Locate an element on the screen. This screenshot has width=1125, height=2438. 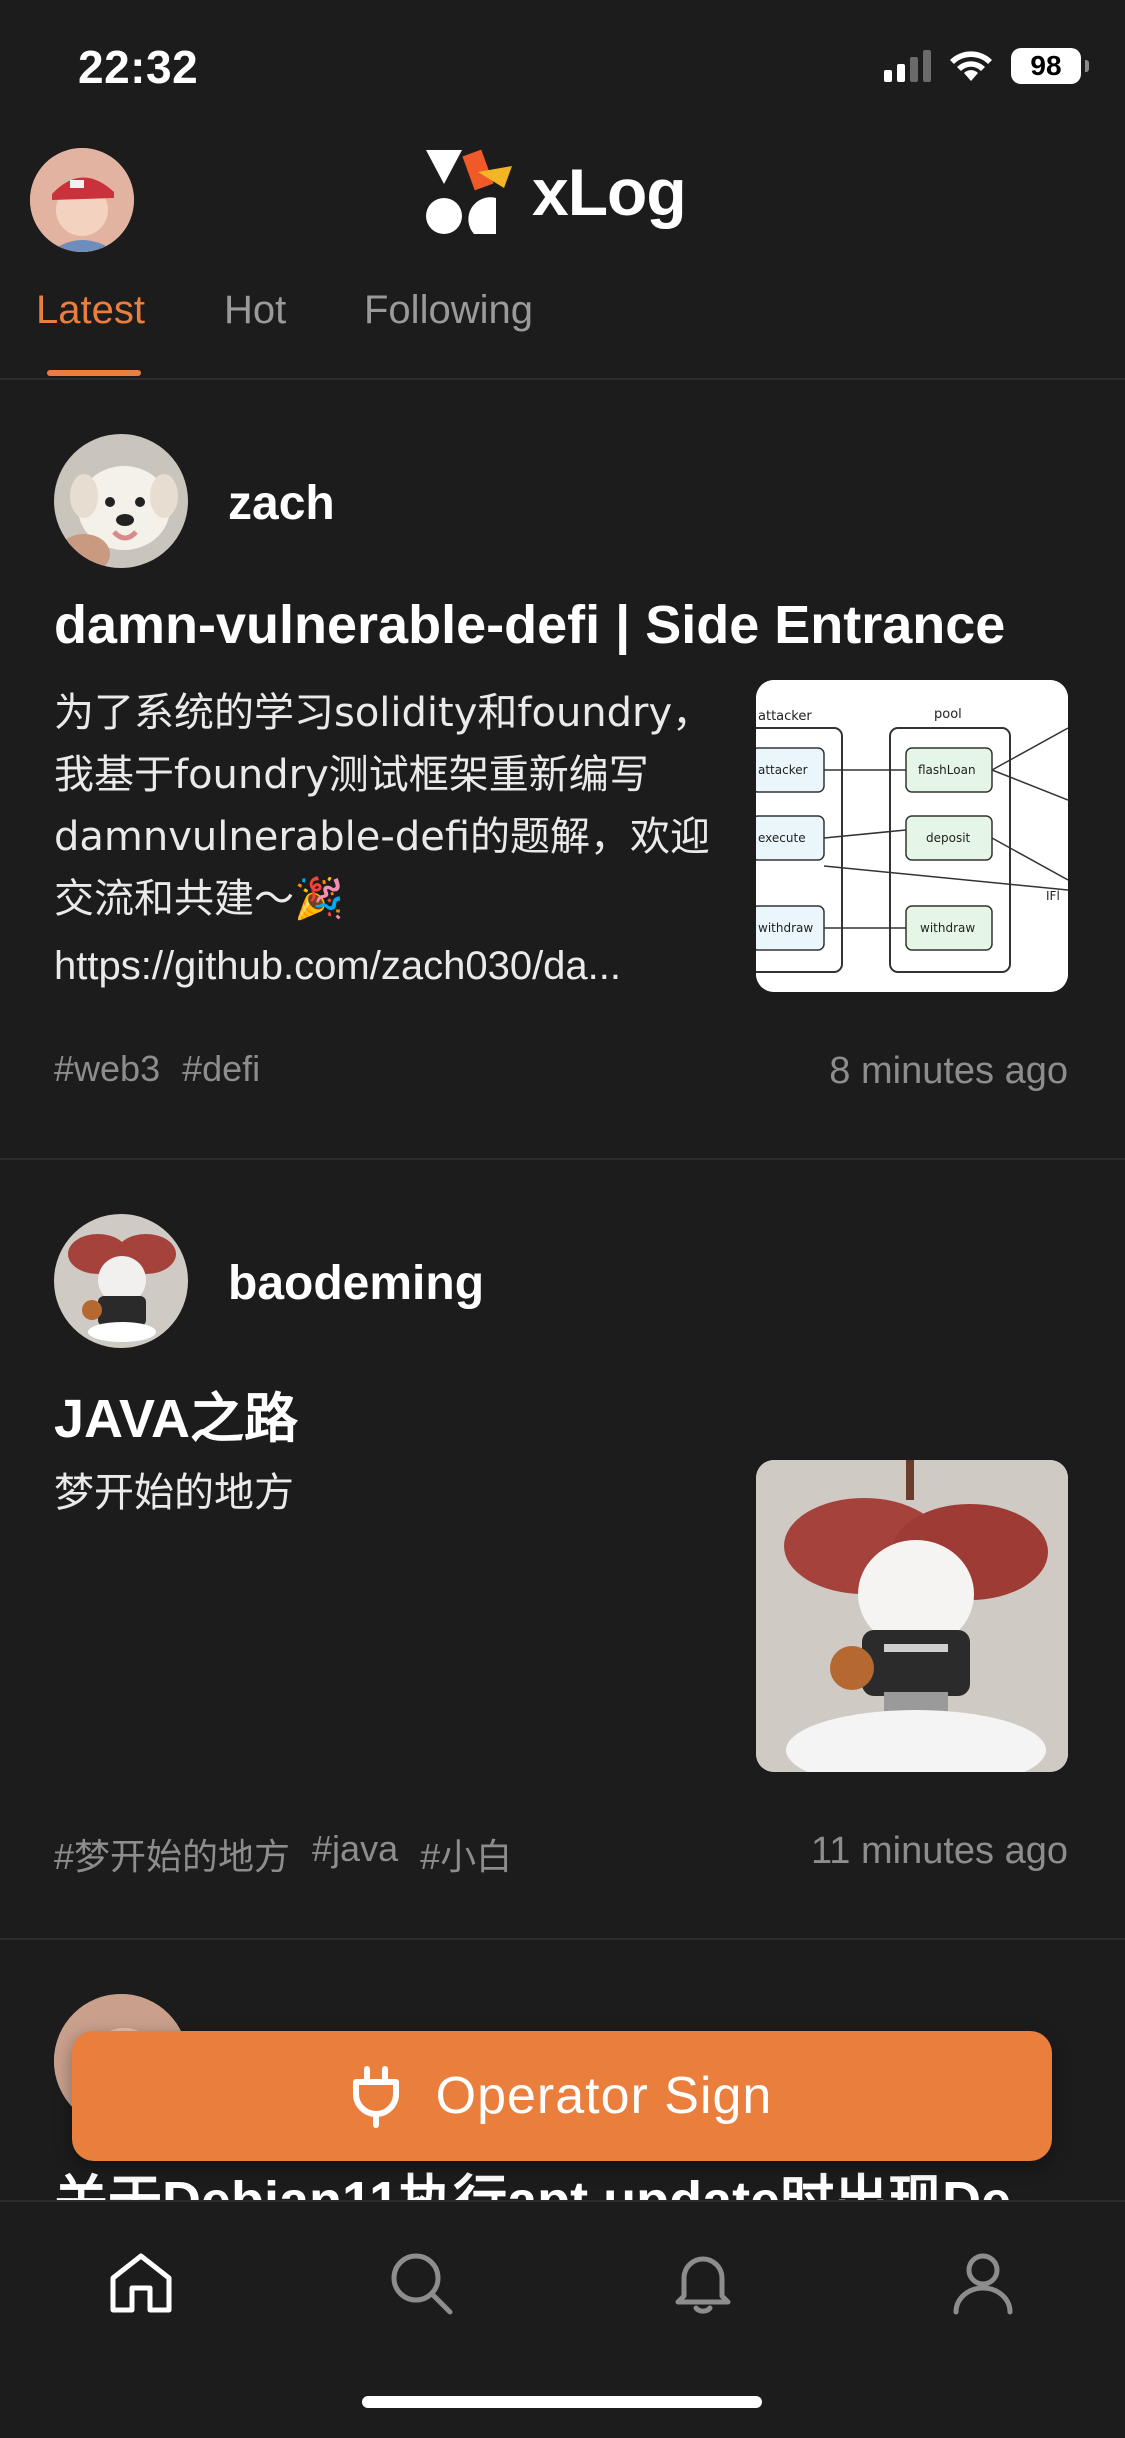
profile-icon is located at coordinates (983, 2284).